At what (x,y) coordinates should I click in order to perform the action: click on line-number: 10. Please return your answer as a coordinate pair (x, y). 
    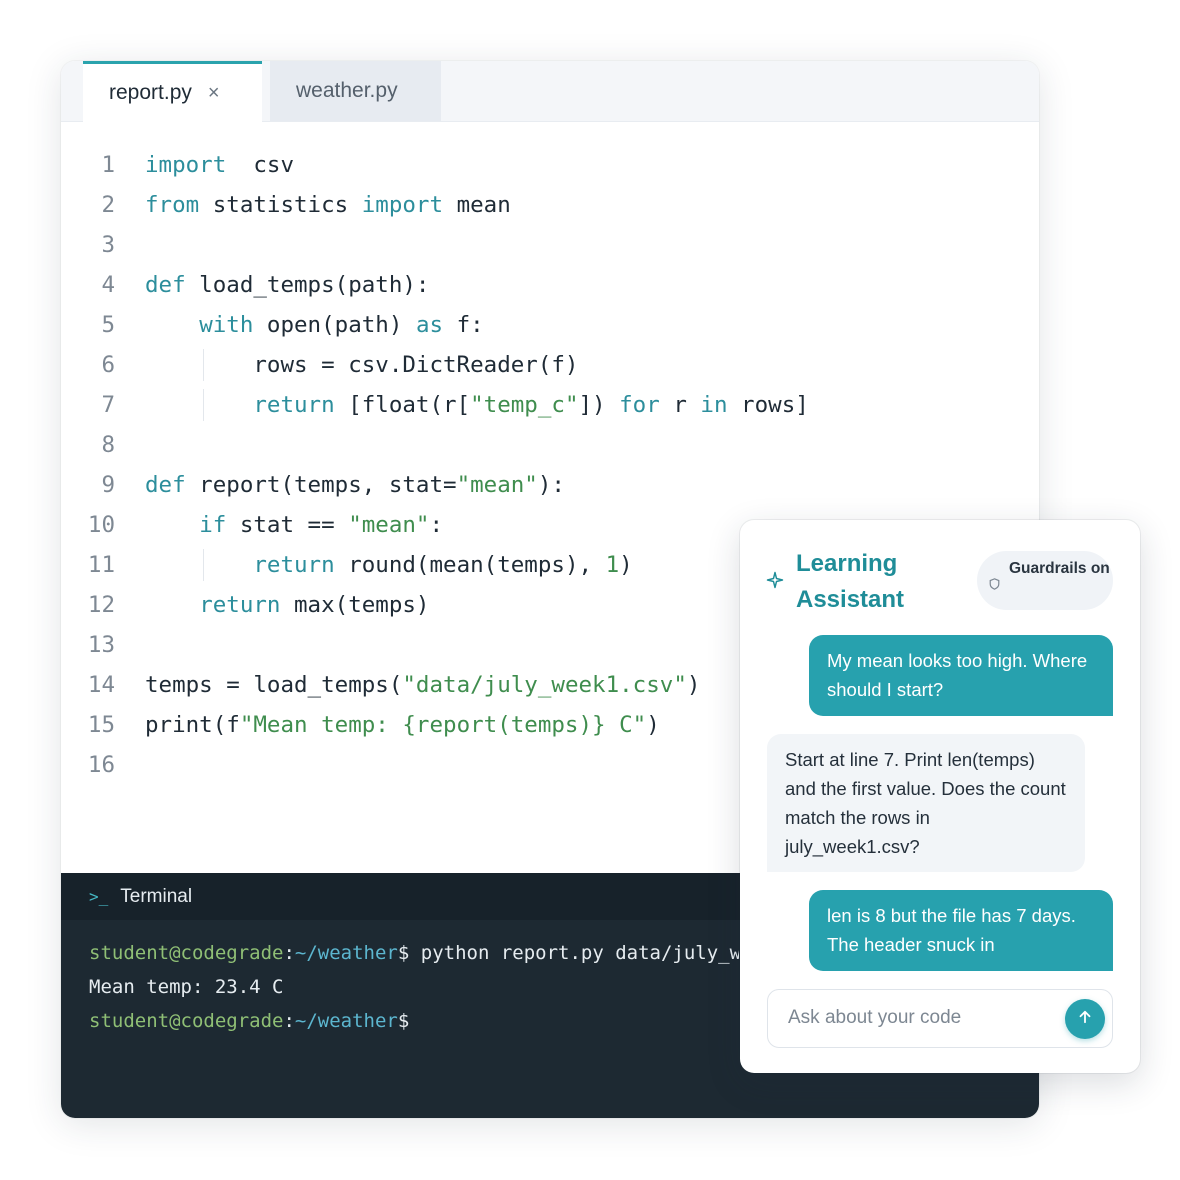
    Looking at the image, I should click on (101, 525).